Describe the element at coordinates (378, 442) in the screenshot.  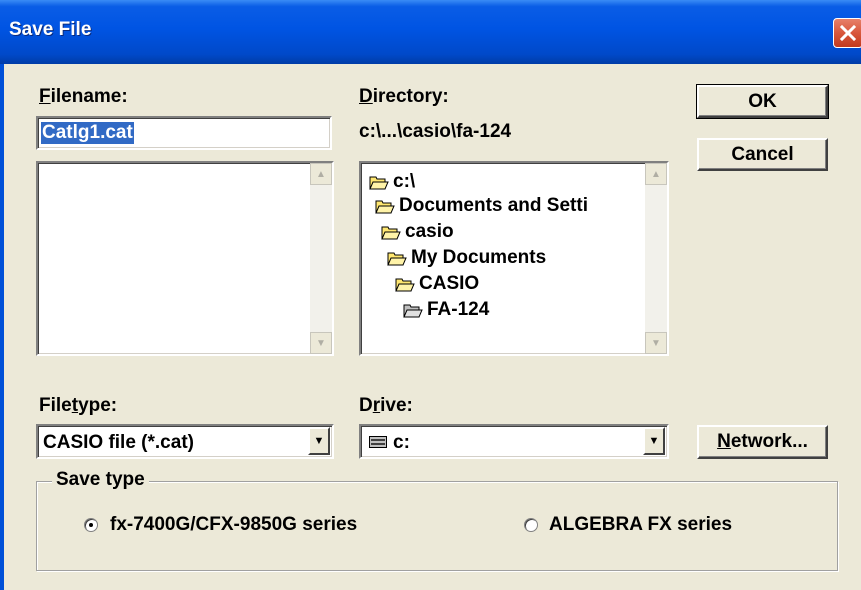
I see `drive-icon` at that location.